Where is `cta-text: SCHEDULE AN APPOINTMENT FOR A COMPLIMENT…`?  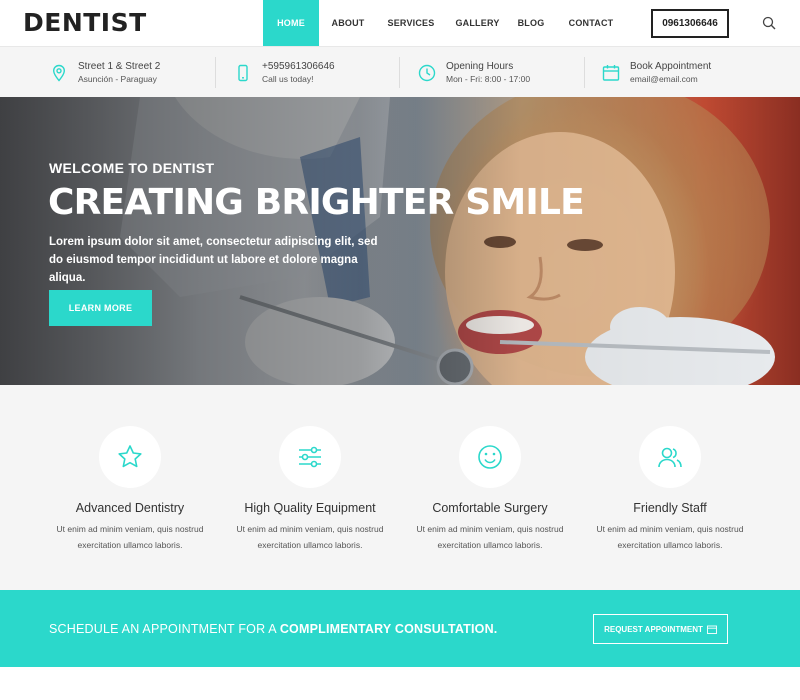
cta-text: SCHEDULE AN APPOINTMENT FOR A COMPLIMENT… is located at coordinates (273, 629).